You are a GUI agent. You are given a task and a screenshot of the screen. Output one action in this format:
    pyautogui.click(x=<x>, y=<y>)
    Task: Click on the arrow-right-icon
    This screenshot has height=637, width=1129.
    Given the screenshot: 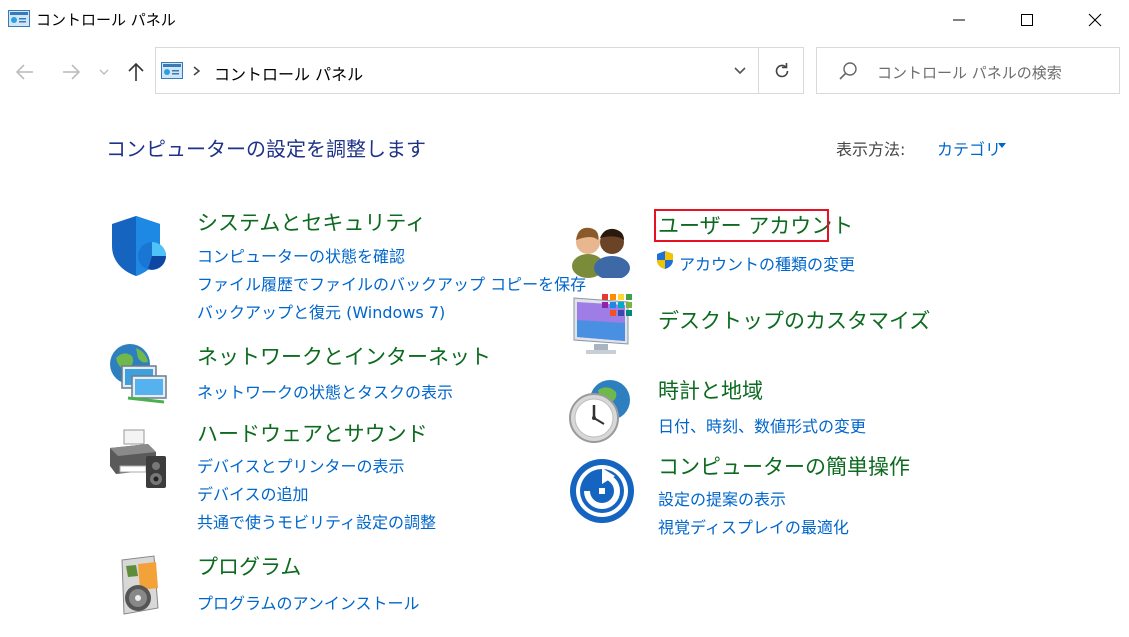 What is the action you would take?
    pyautogui.click(x=72, y=72)
    